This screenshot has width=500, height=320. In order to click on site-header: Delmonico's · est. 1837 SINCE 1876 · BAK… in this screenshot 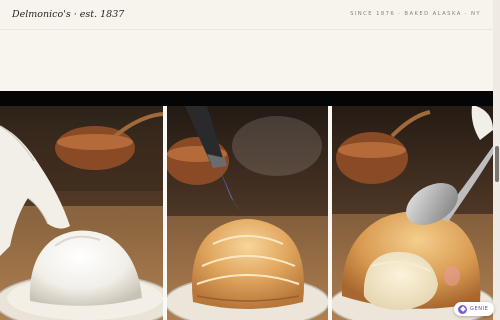, I will do `click(246, 15)`.